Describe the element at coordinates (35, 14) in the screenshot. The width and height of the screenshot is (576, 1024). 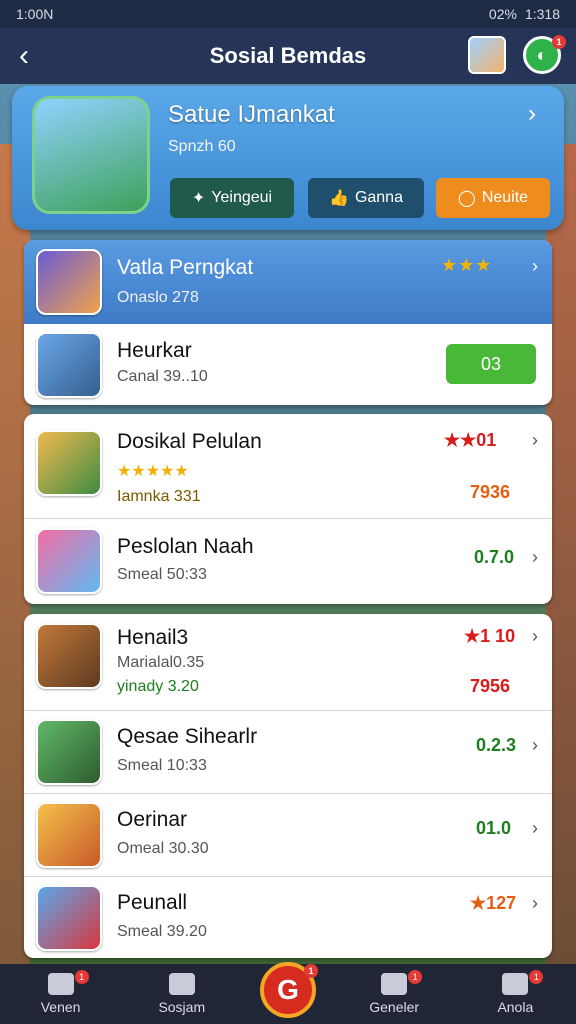
I see `status-time-left: 1:00N` at that location.